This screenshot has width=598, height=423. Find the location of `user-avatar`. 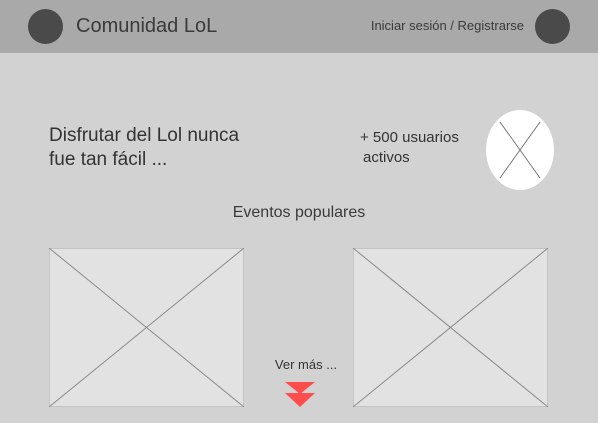

user-avatar is located at coordinates (552, 26).